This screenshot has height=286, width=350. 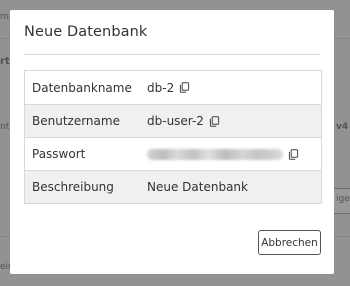 I want to click on description-value: Neue Datenbank, so click(x=197, y=187).